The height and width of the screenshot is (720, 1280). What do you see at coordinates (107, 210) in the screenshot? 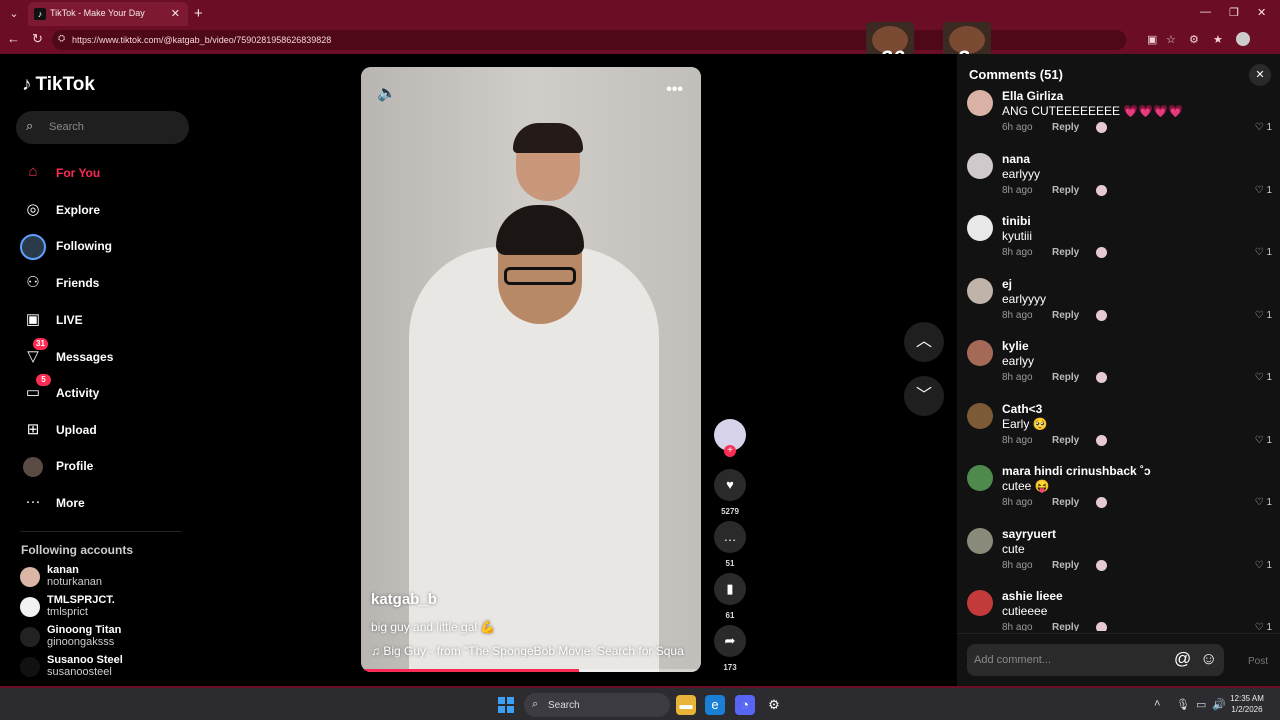
I see `sidebar-item-explore: ◎ Explore` at bounding box center [107, 210].